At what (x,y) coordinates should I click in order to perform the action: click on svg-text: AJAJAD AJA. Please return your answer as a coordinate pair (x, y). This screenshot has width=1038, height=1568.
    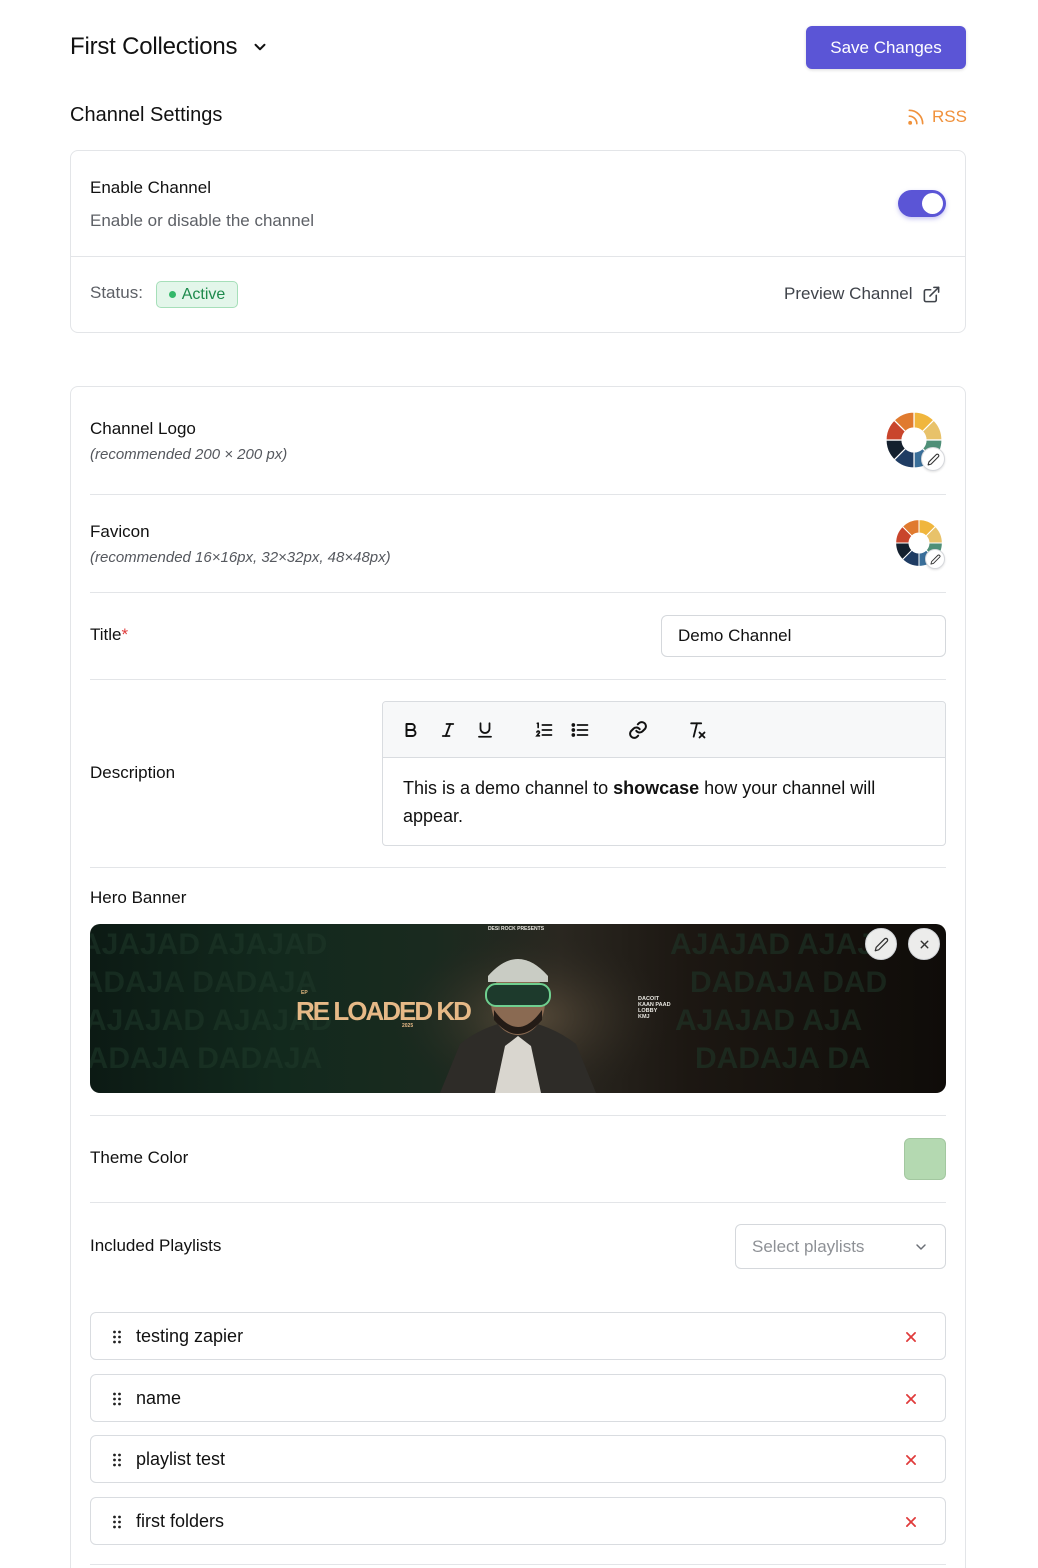
    Looking at the image, I should click on (768, 1020).